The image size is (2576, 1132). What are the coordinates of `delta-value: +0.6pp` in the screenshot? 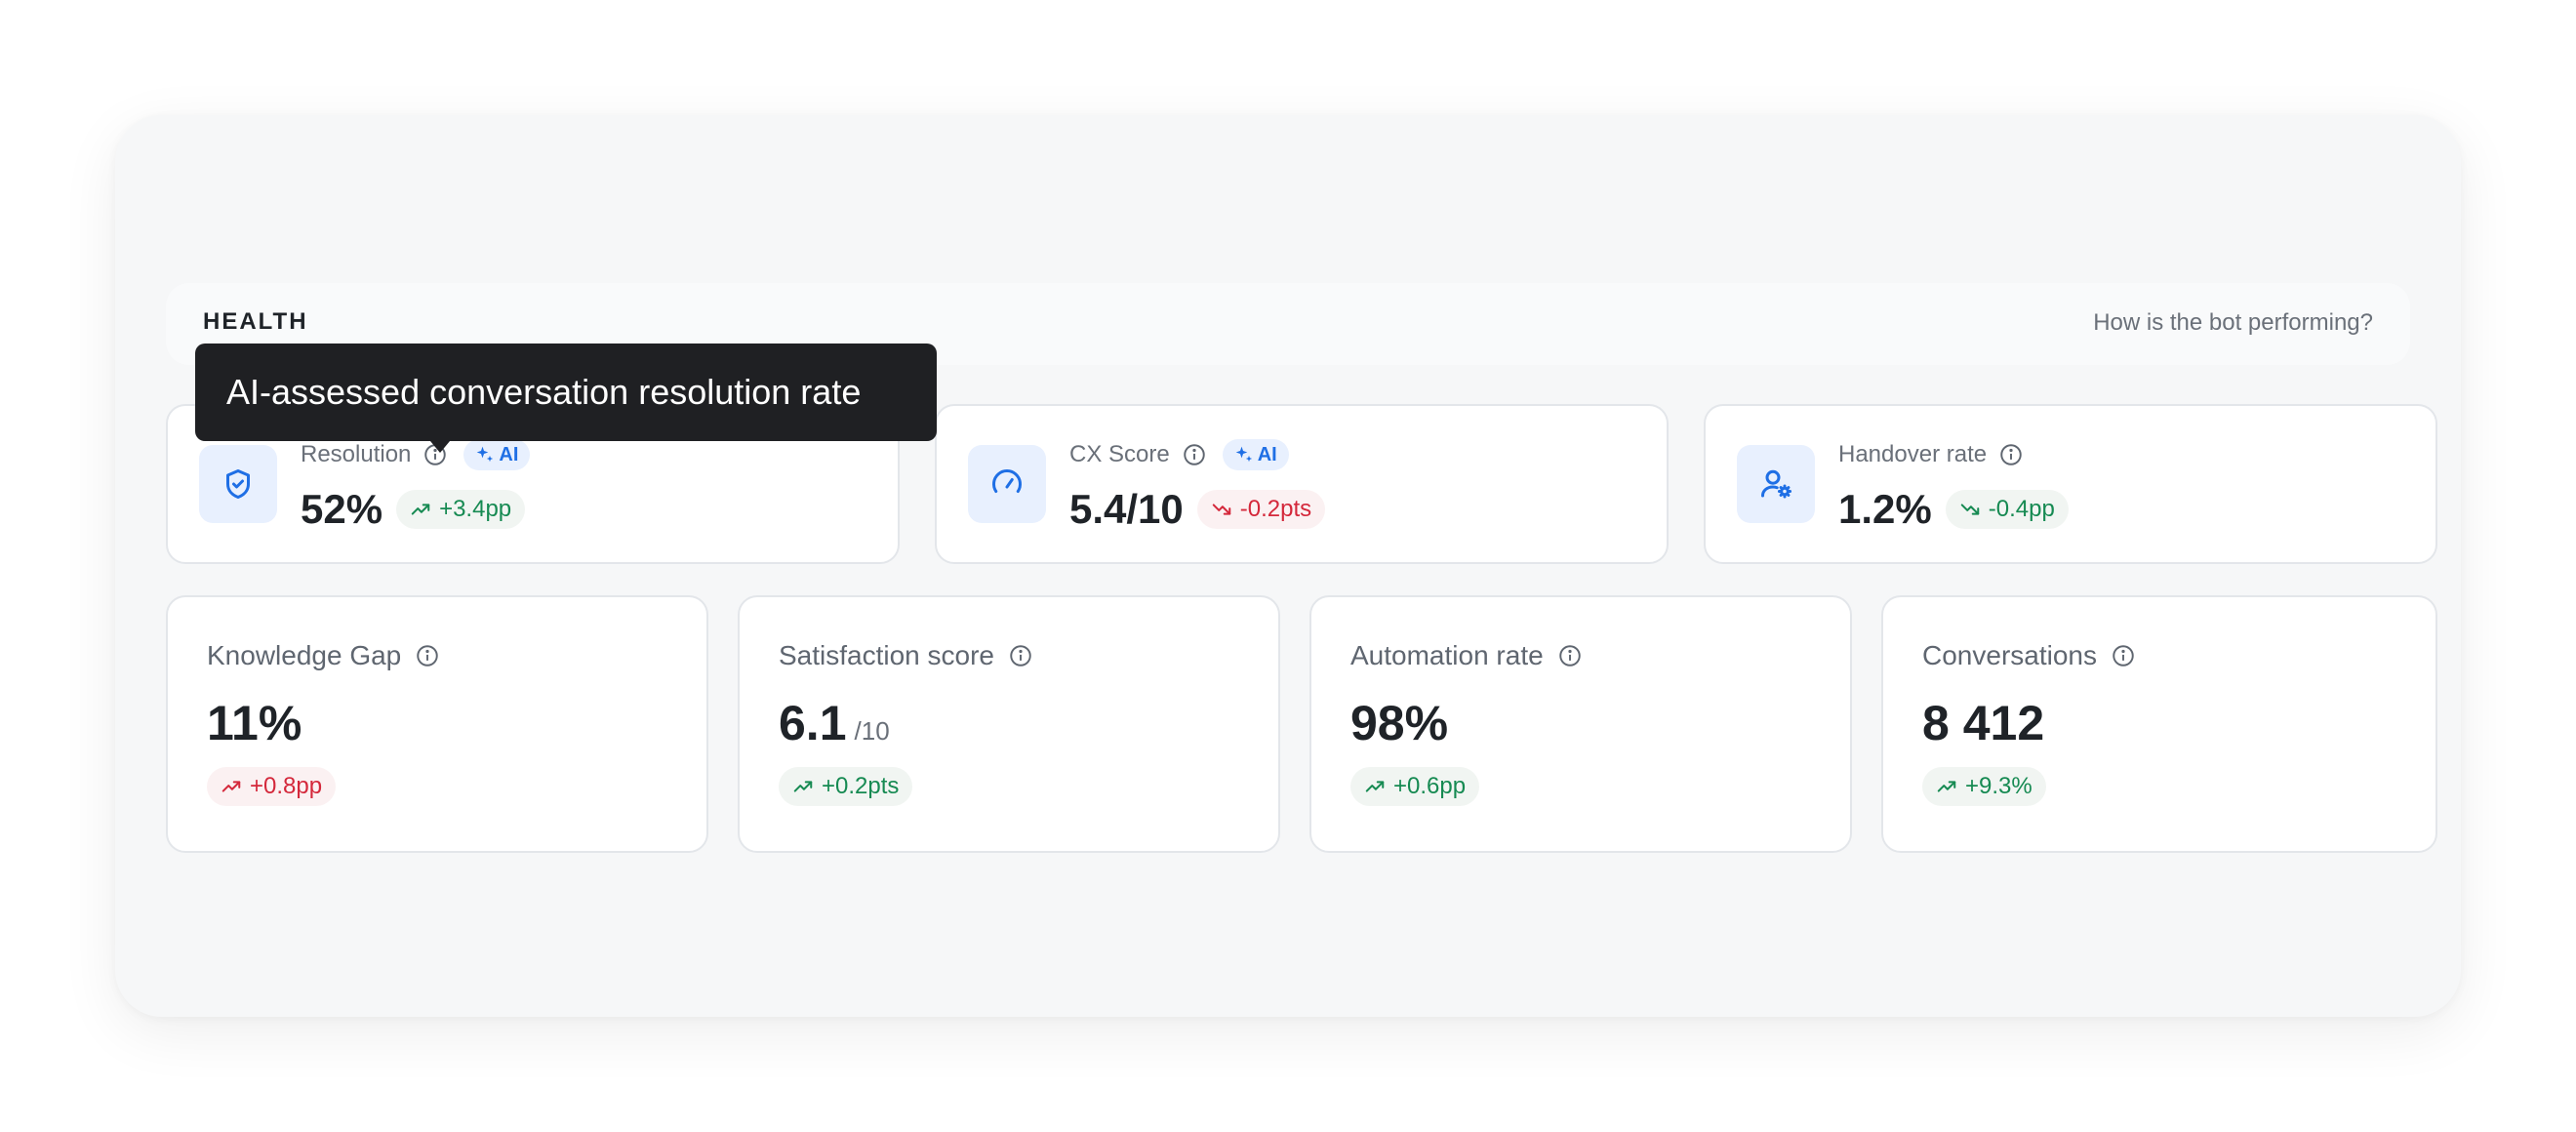 It's located at (1430, 786).